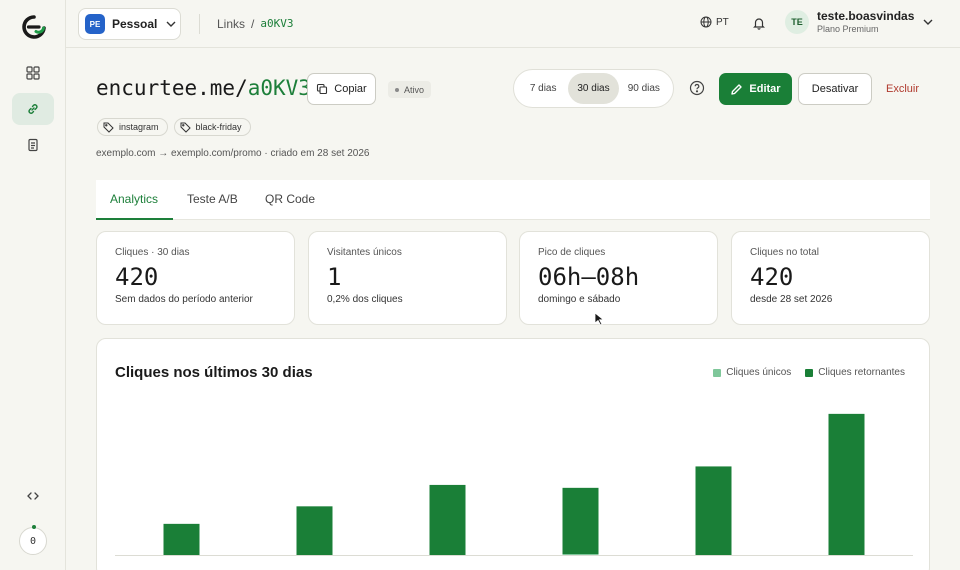  I want to click on tag-list: instagram black-friday, so click(174, 127).